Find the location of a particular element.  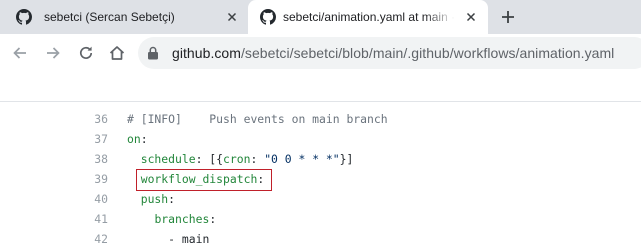

page-header-area is located at coordinates (320, 87).